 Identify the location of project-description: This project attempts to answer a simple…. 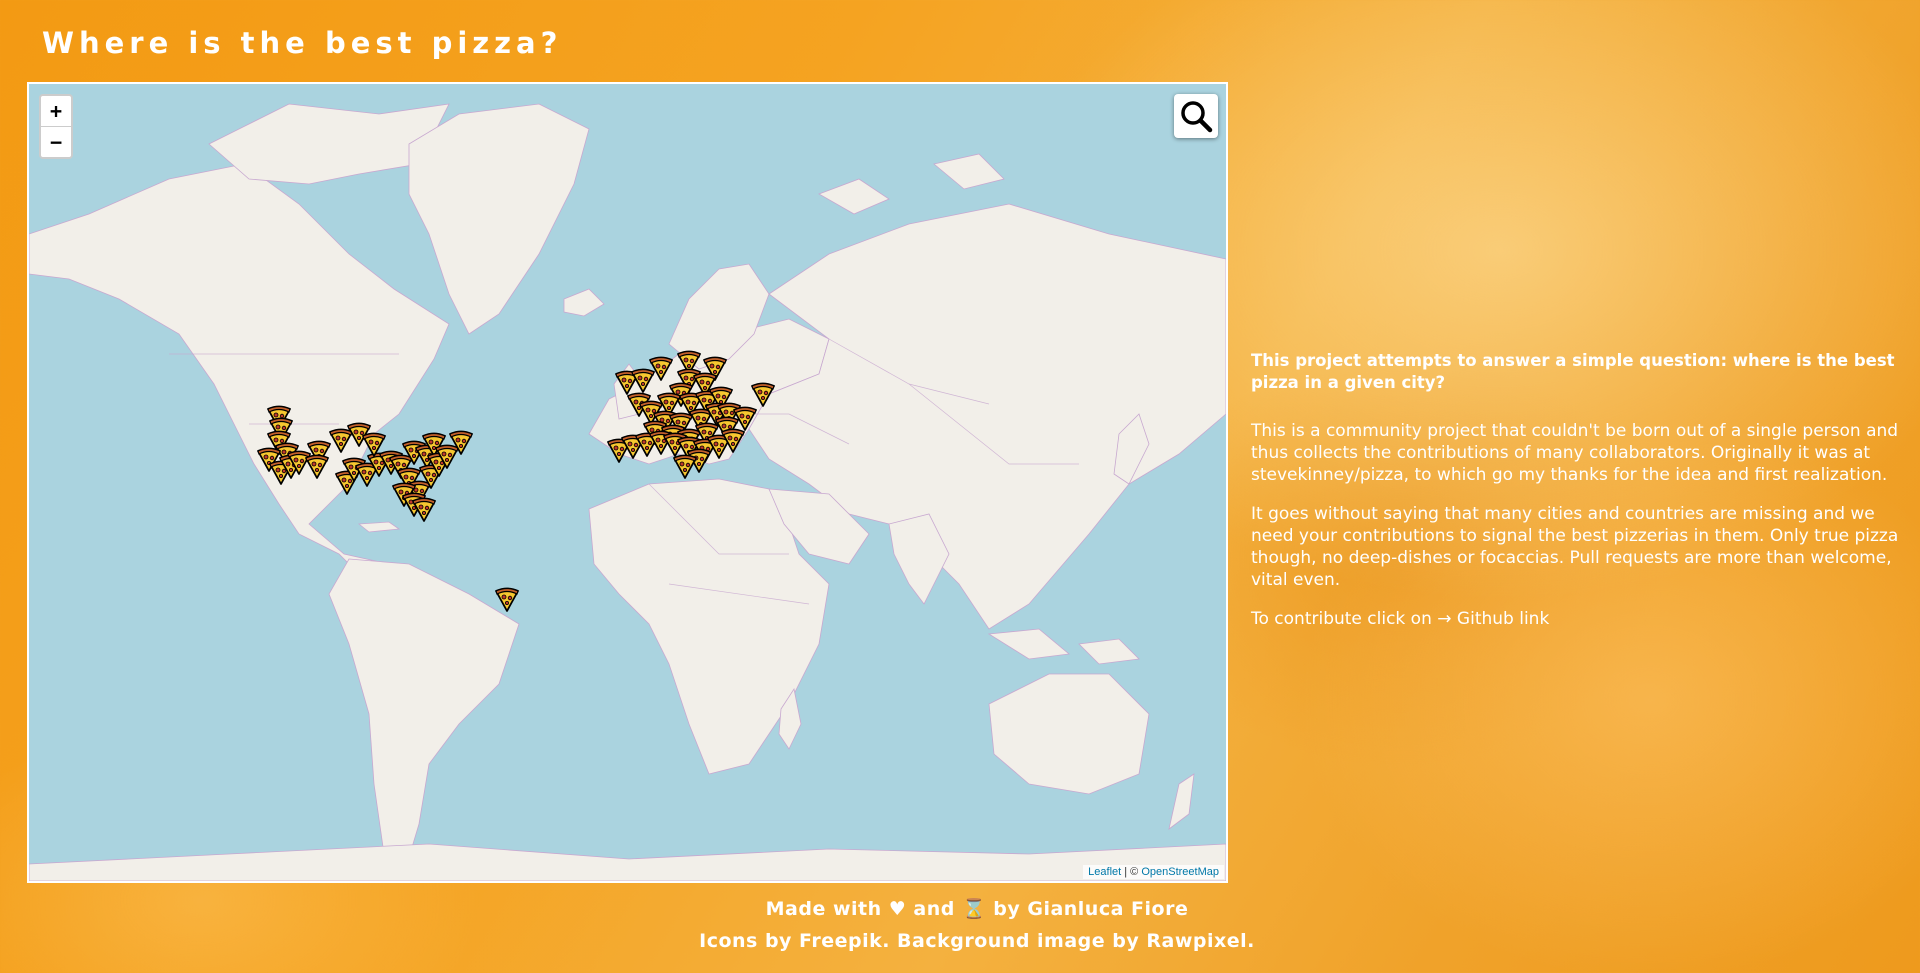
(1576, 498).